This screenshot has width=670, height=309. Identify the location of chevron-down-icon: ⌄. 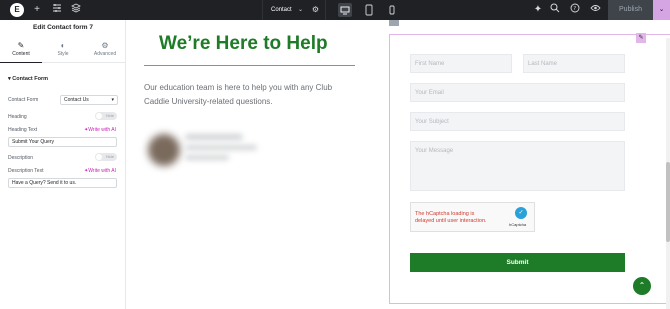
(300, 10).